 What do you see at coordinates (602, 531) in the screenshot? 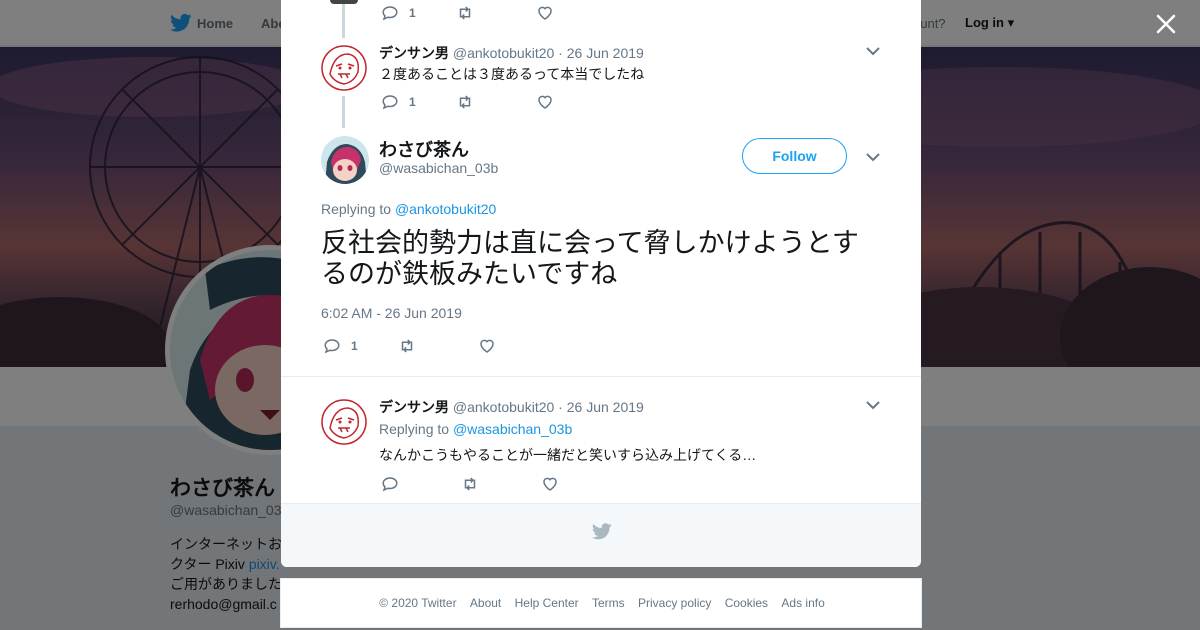
I see `twitter-bird-icon` at bounding box center [602, 531].